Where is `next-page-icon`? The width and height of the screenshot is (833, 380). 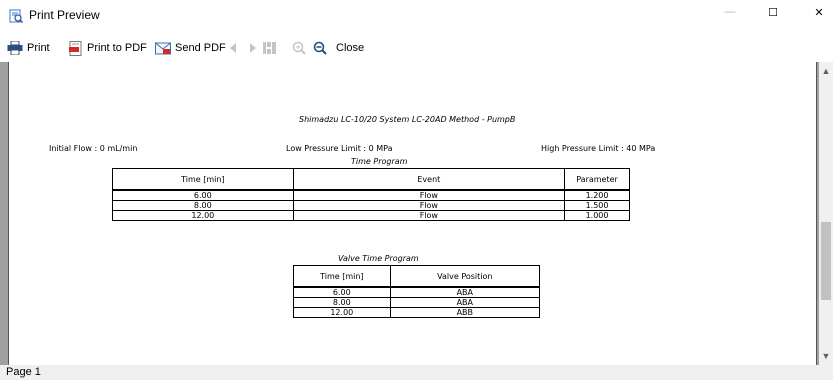 next-page-icon is located at coordinates (253, 48).